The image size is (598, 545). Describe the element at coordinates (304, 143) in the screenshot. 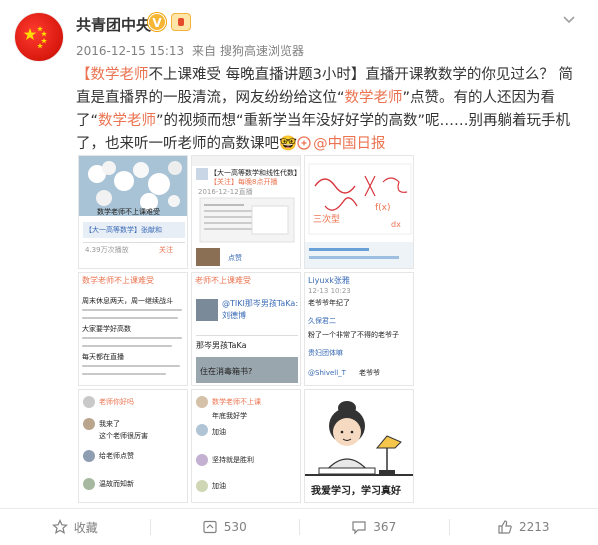

I see `link-icon` at that location.